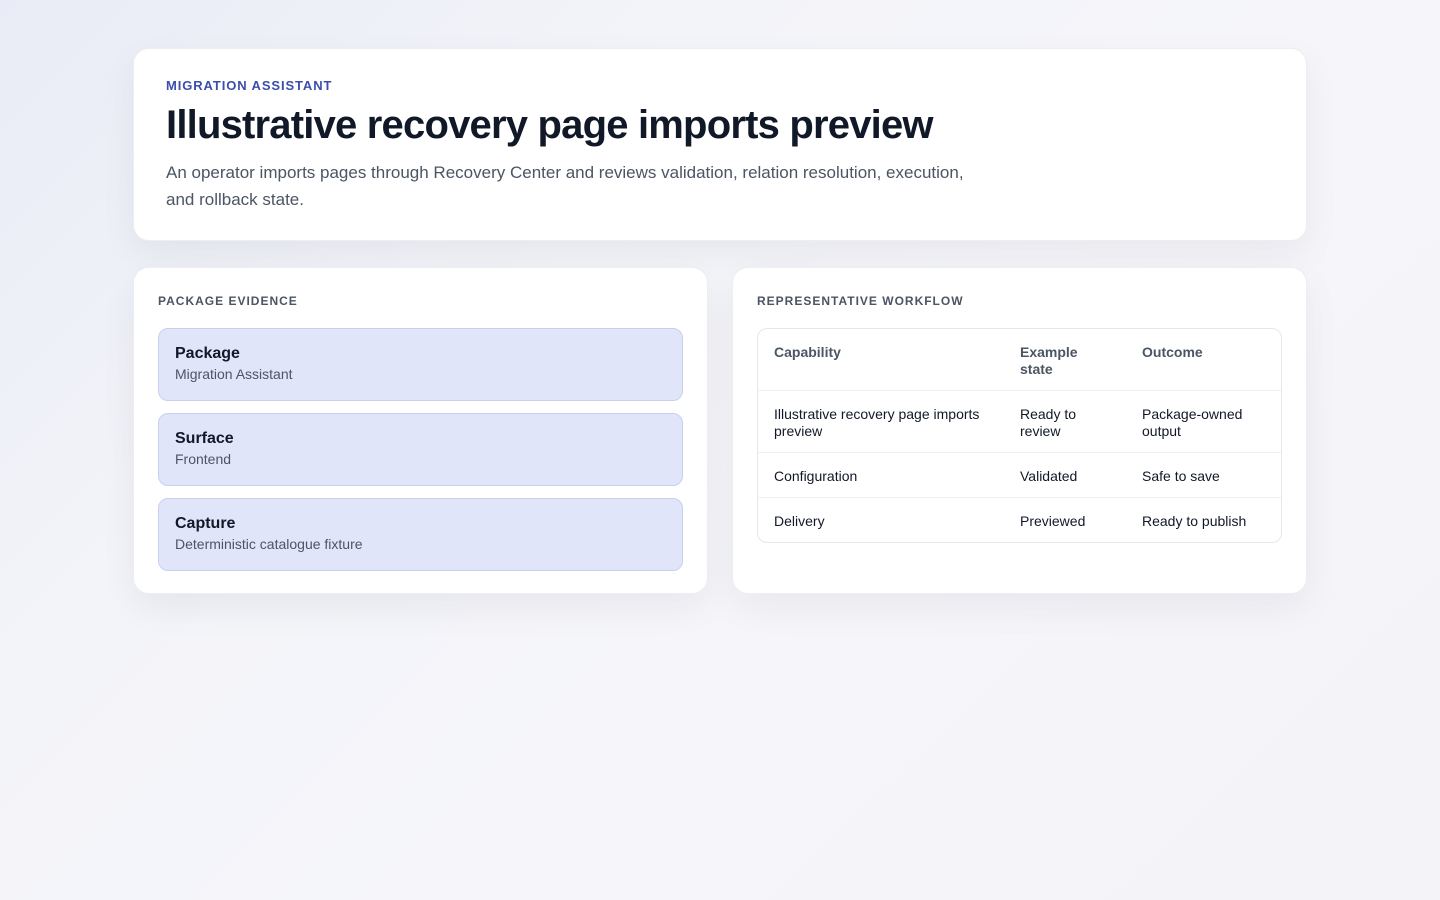  What do you see at coordinates (1203, 475) in the screenshot?
I see `table-cell: Safe to save` at bounding box center [1203, 475].